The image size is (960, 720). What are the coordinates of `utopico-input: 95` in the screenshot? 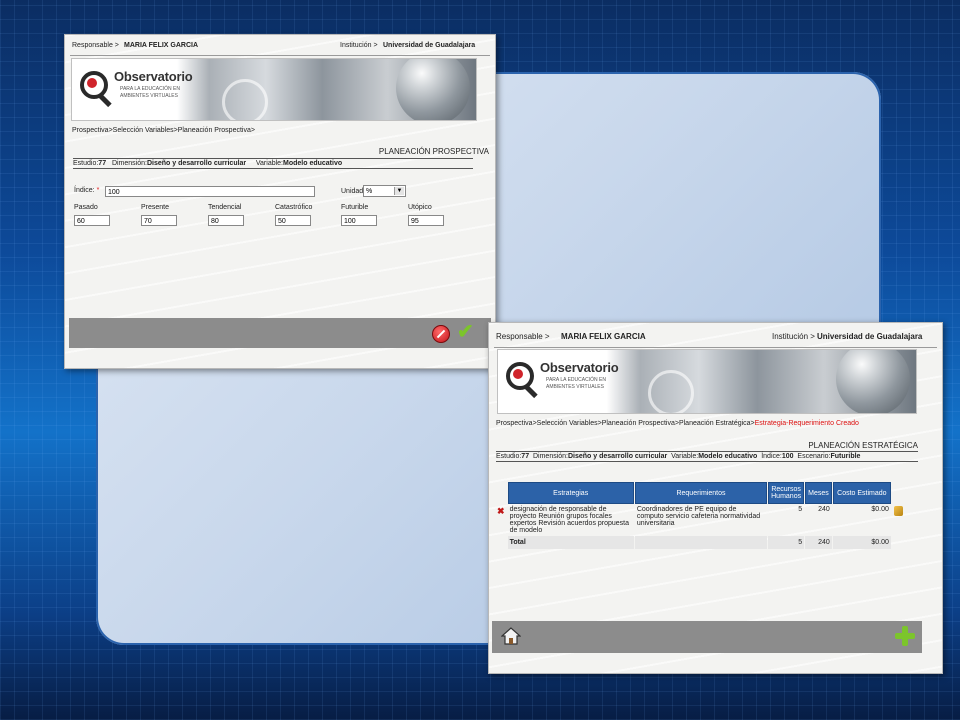 It's located at (426, 220).